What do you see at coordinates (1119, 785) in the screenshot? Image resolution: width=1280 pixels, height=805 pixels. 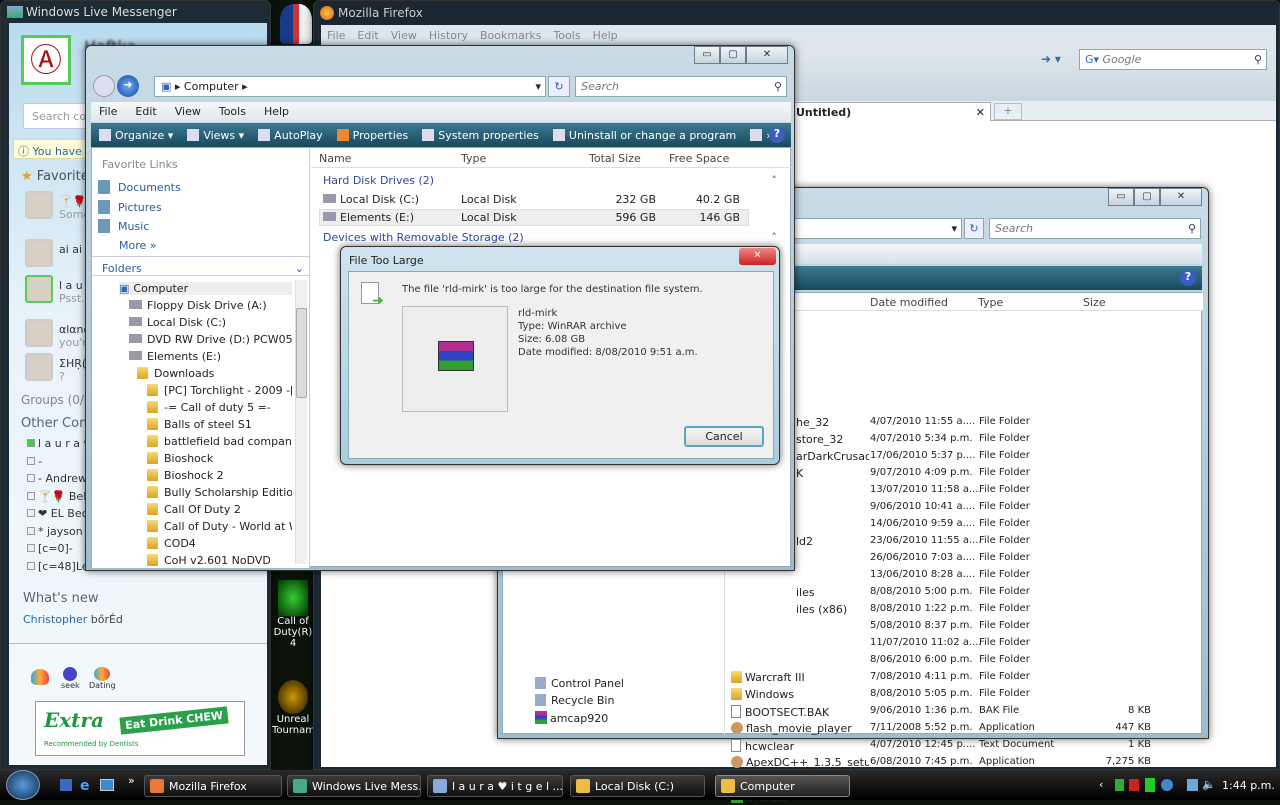 I see `network-icon` at bounding box center [1119, 785].